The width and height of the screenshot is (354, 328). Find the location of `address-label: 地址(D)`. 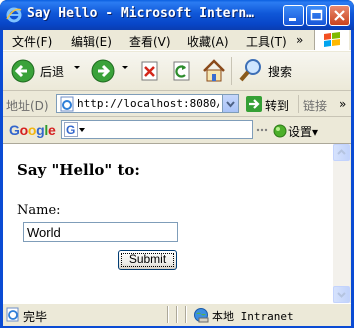

address-label: 地址(D) is located at coordinates (27, 106).